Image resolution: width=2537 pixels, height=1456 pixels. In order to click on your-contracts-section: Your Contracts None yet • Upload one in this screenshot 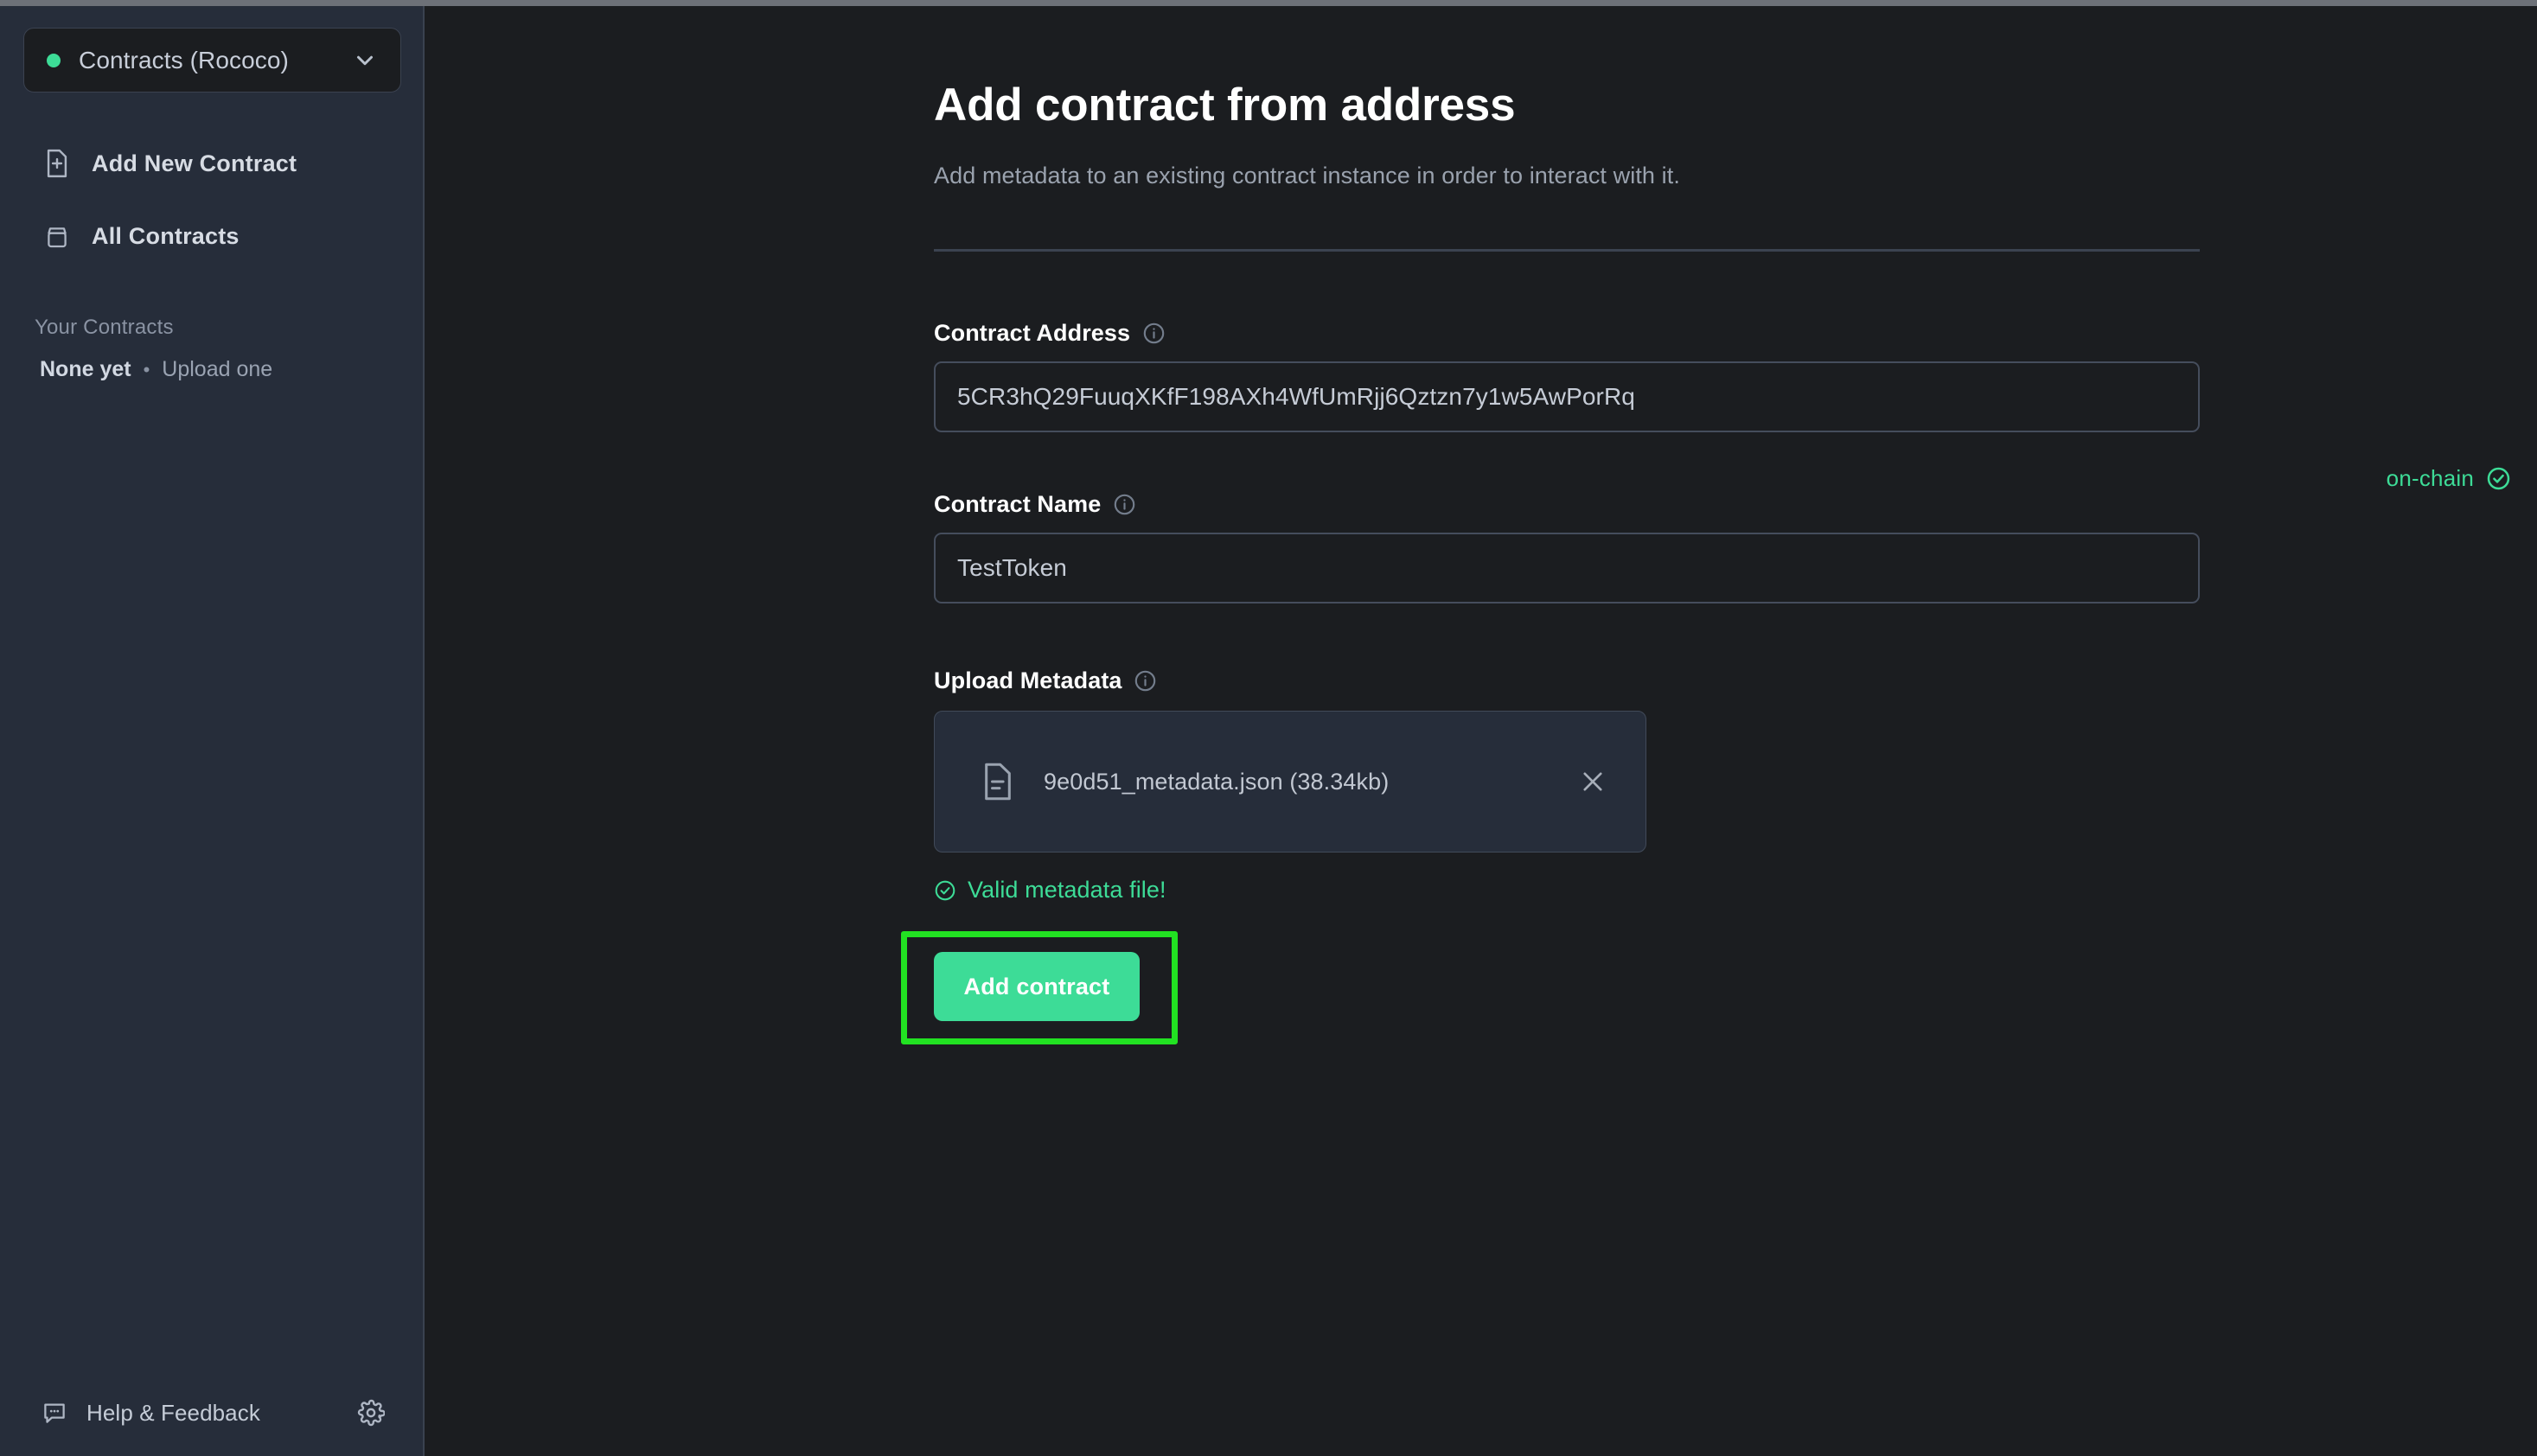, I will do `click(216, 349)`.